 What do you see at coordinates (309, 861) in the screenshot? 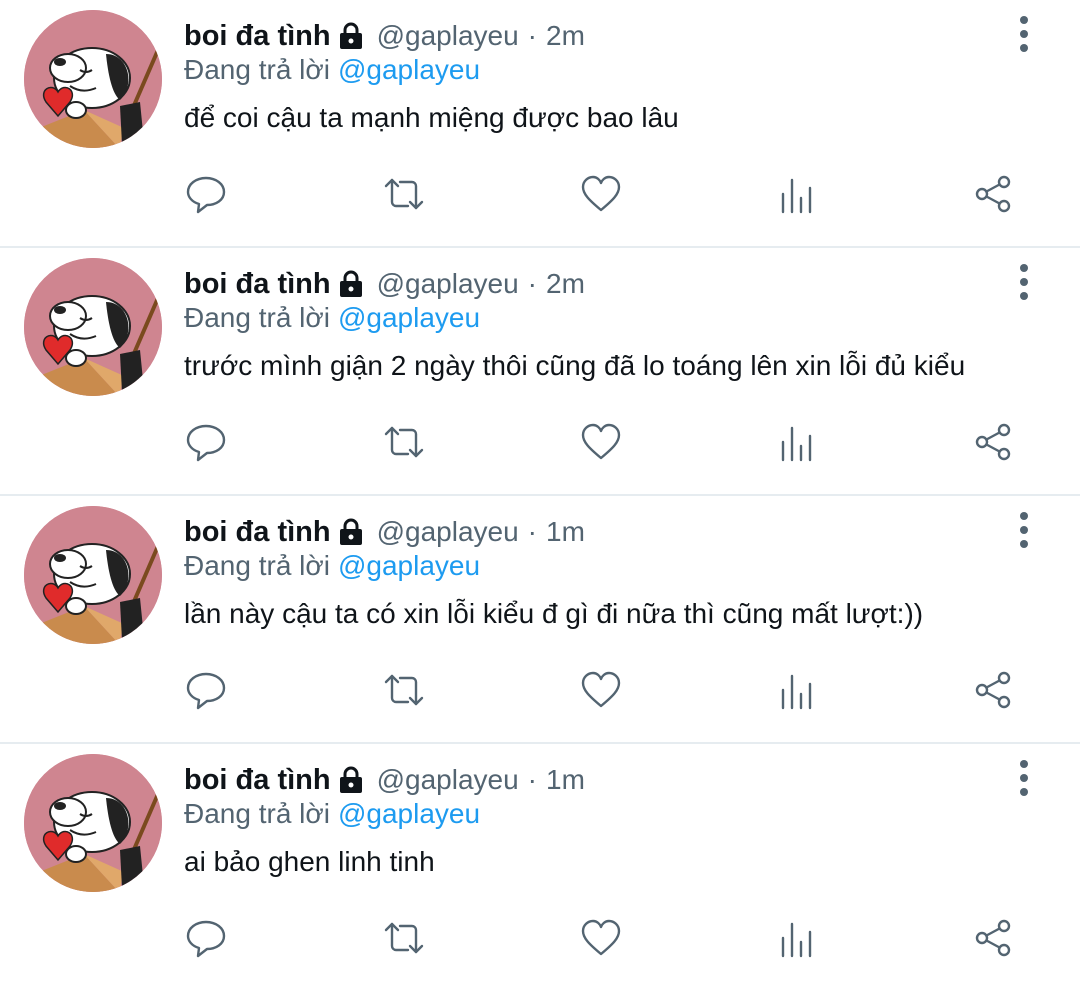
I see `tweet-text: ai bảo ghen linh tinh` at bounding box center [309, 861].